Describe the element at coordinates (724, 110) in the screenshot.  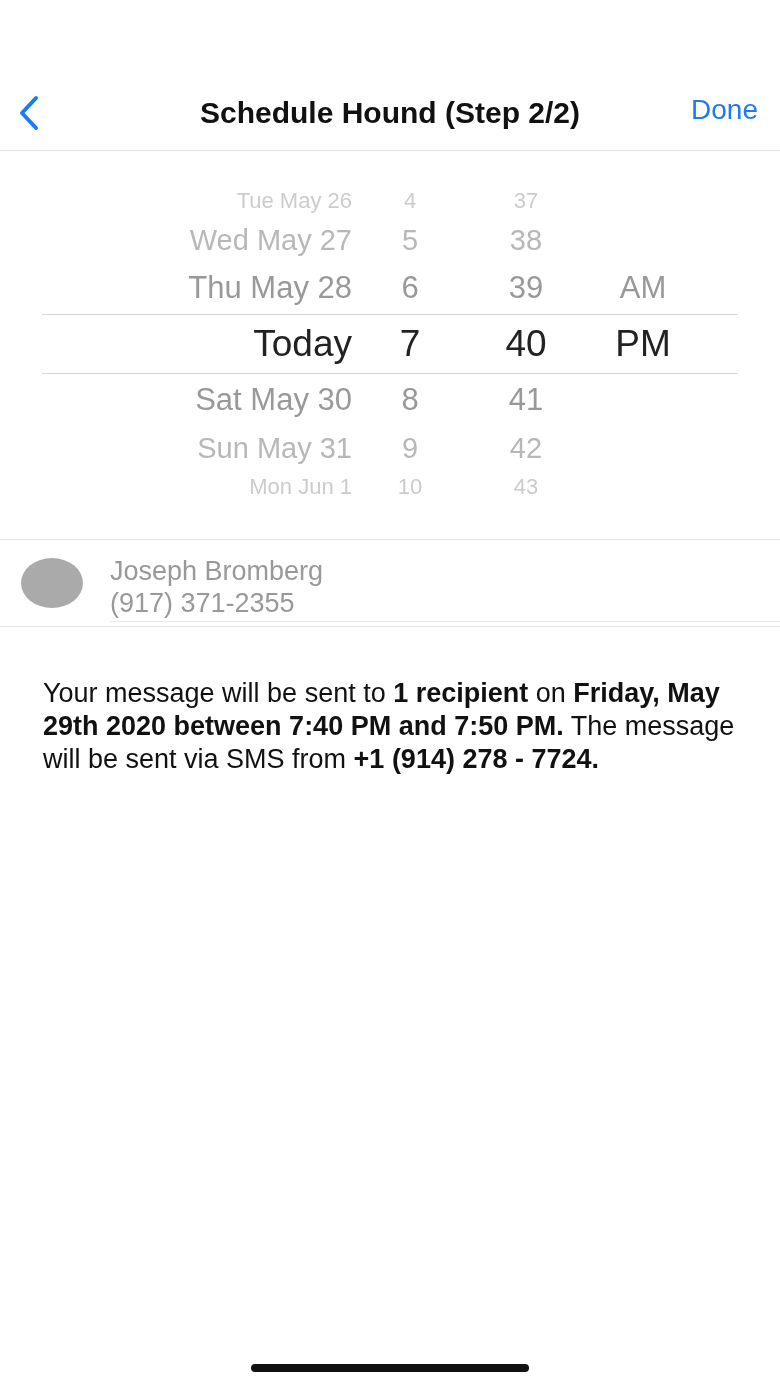
I see `done-button: Done` at that location.